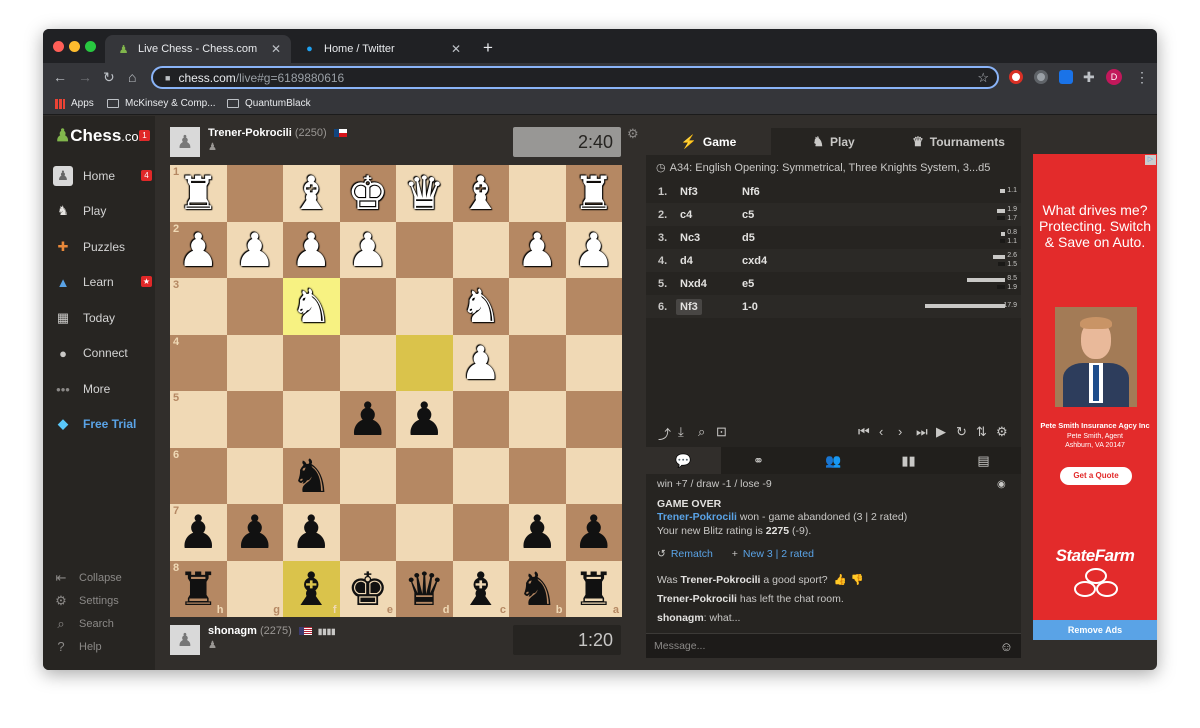 Image resolution: width=1200 pixels, height=728 pixels. Describe the element at coordinates (86, 601) in the screenshot. I see `sidebar-settings: ⚙ Settings` at that location.